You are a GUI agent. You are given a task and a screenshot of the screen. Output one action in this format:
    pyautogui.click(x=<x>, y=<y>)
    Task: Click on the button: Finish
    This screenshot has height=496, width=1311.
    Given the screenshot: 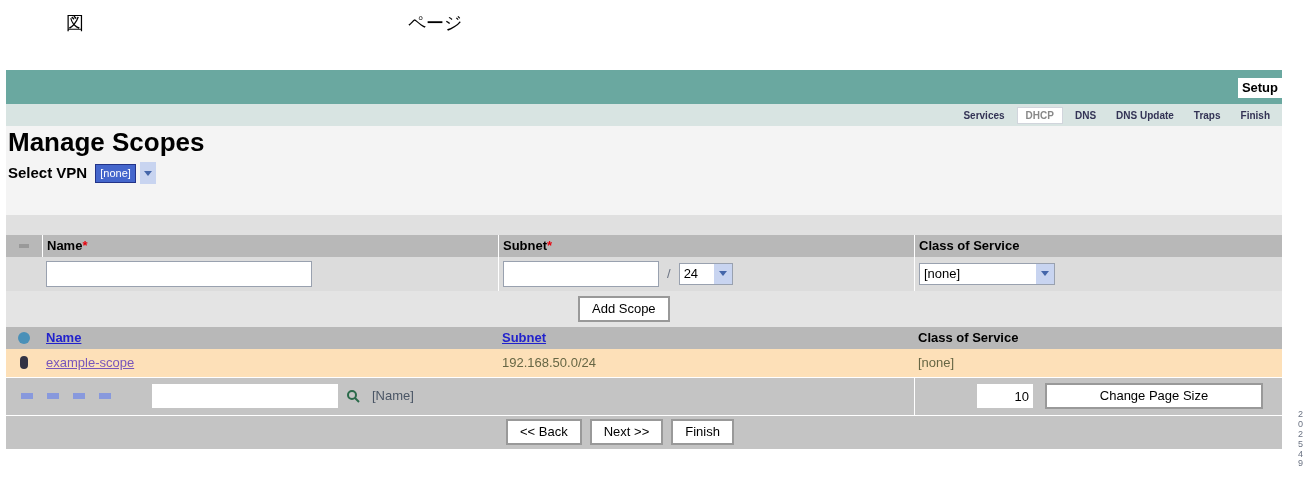 What is the action you would take?
    pyautogui.click(x=702, y=432)
    